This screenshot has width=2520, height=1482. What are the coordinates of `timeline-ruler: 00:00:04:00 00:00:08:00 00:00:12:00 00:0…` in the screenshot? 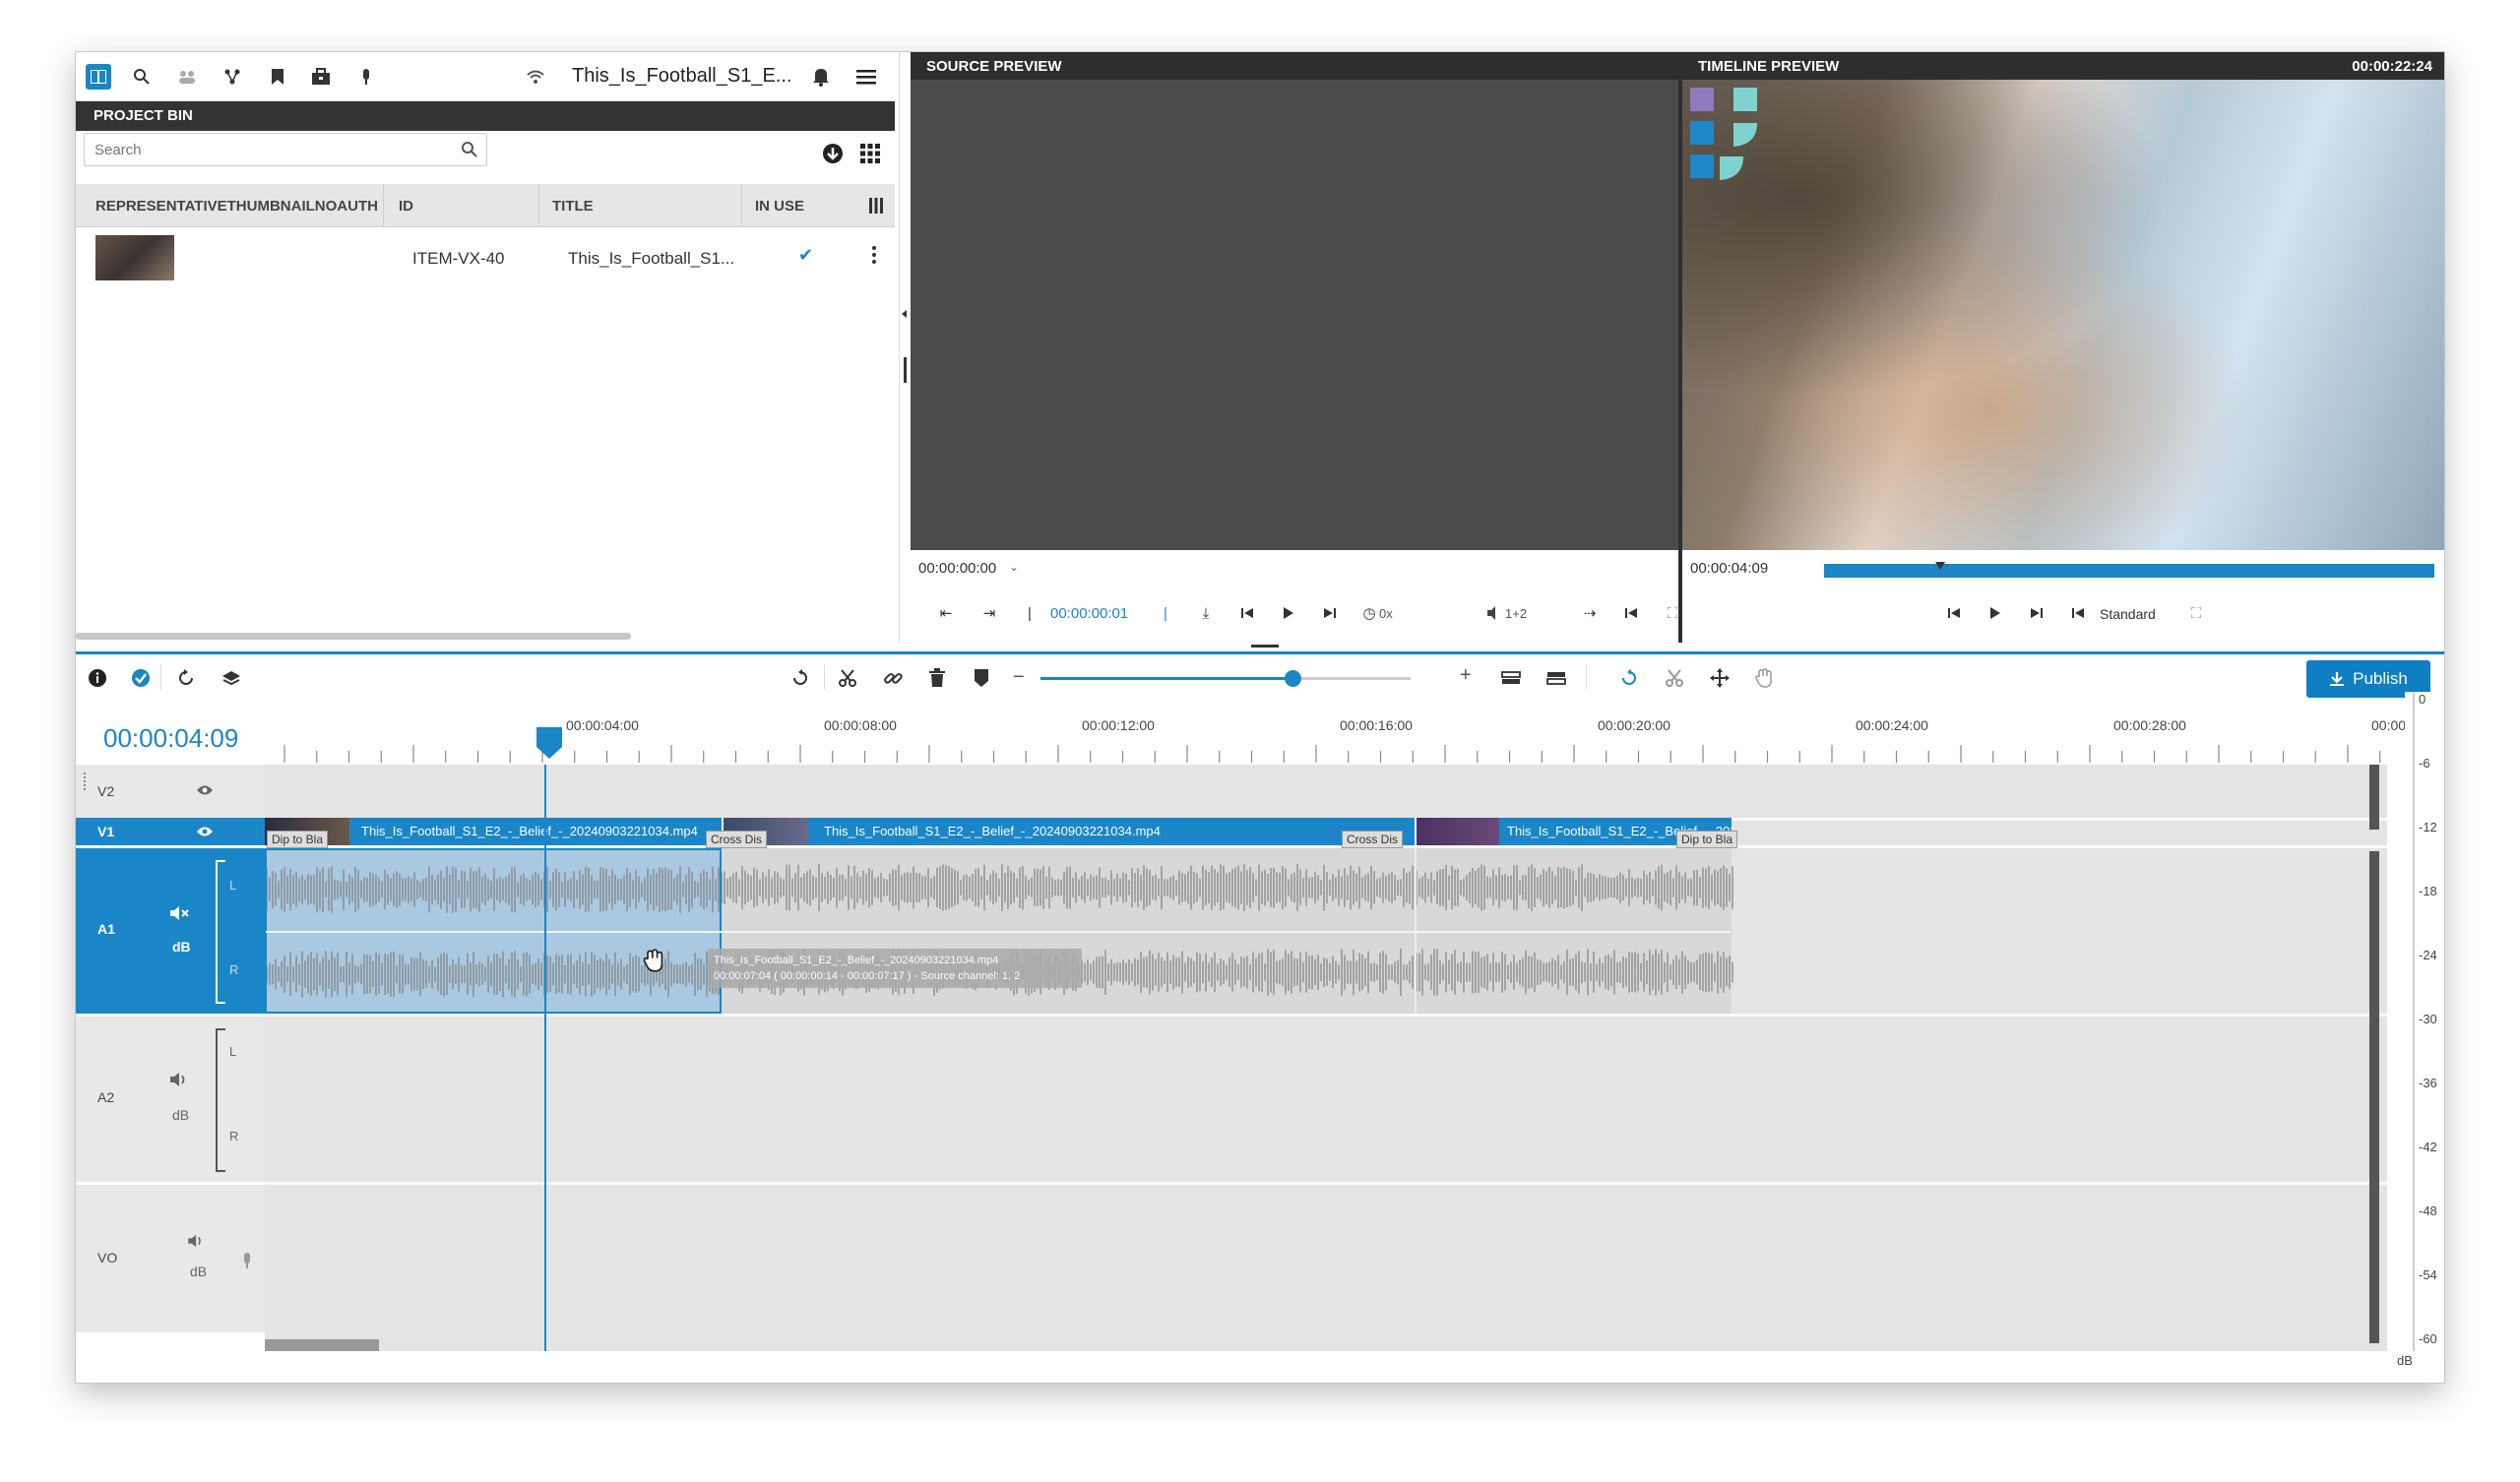 It's located at (1350, 733).